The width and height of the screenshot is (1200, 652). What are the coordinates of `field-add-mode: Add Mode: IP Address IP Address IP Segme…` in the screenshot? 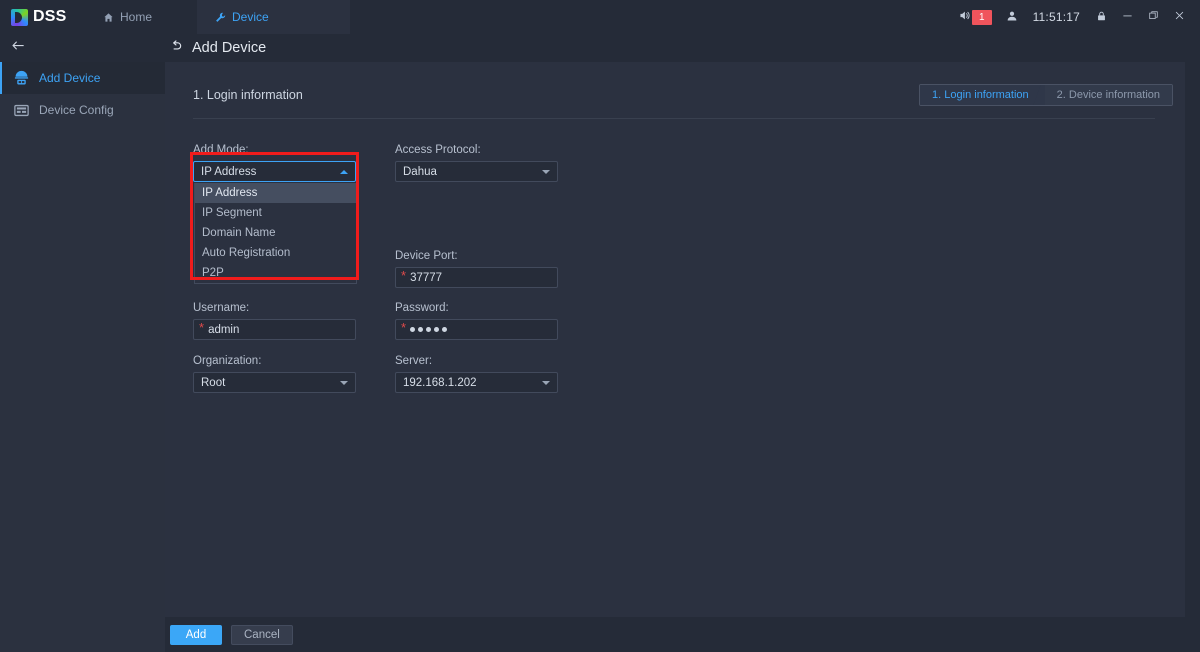 It's located at (275, 214).